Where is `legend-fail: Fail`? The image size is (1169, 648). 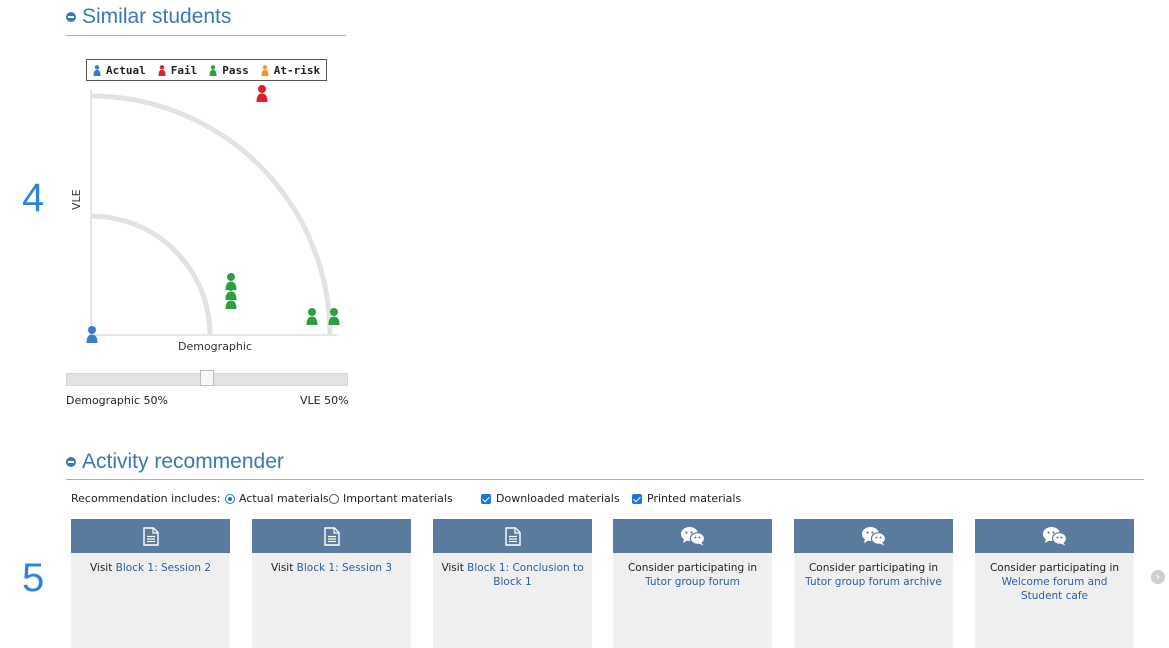 legend-fail: Fail is located at coordinates (178, 70).